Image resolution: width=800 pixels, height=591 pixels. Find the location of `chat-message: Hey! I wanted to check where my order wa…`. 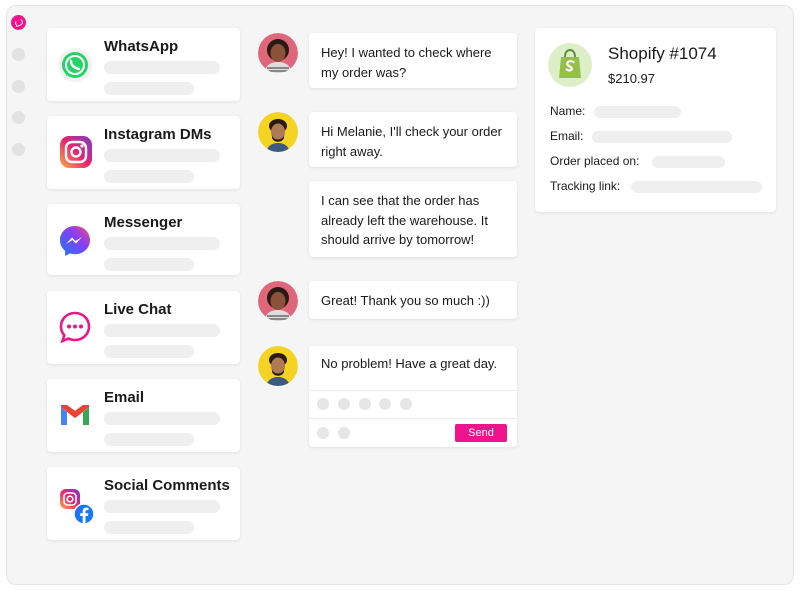

chat-message: Hey! I wanted to check where my order wa… is located at coordinates (413, 60).